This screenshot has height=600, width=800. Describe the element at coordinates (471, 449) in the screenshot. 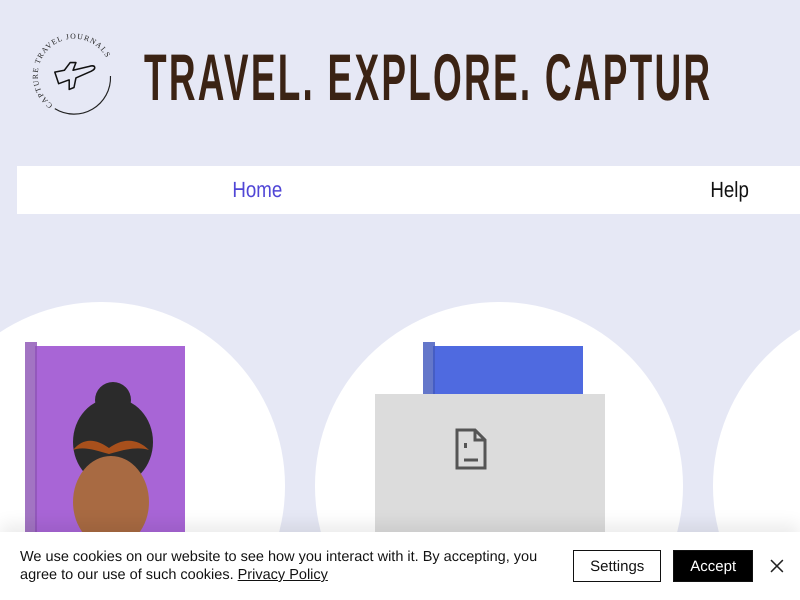

I see `broken-document-icon` at that location.